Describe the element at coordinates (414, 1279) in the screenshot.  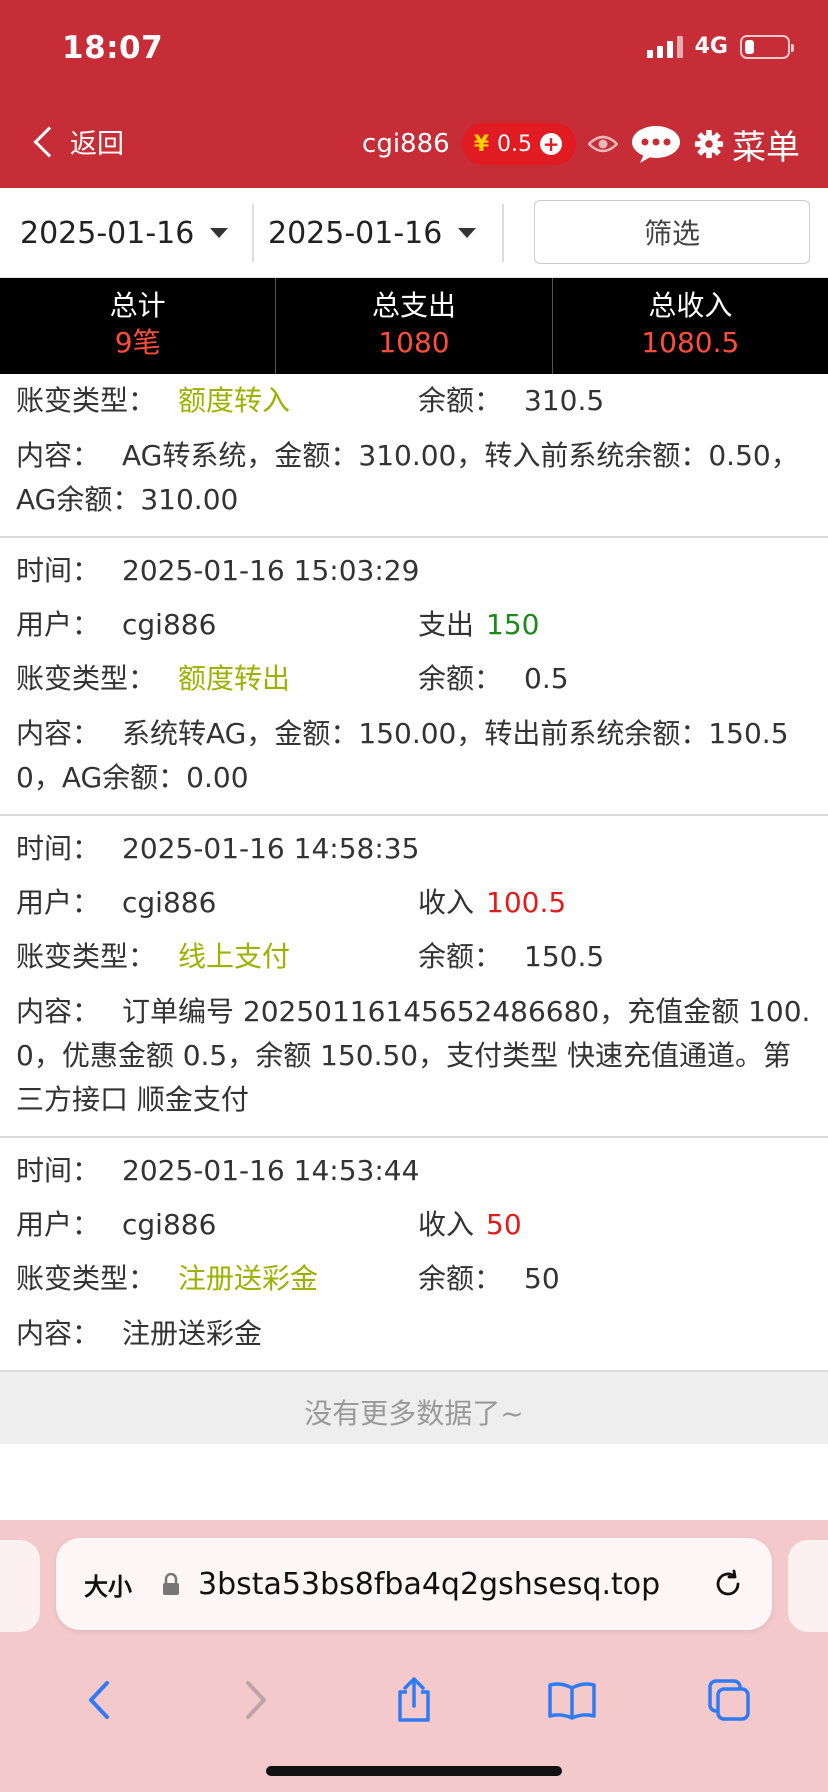
I see `record-row: 账变类型： 注册送彩金 余额： 50` at that location.